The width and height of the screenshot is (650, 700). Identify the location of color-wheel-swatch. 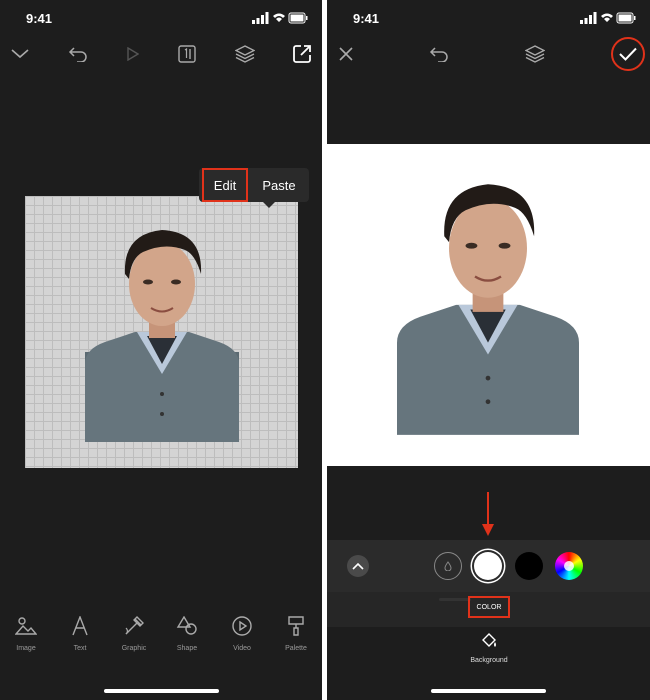
(569, 566).